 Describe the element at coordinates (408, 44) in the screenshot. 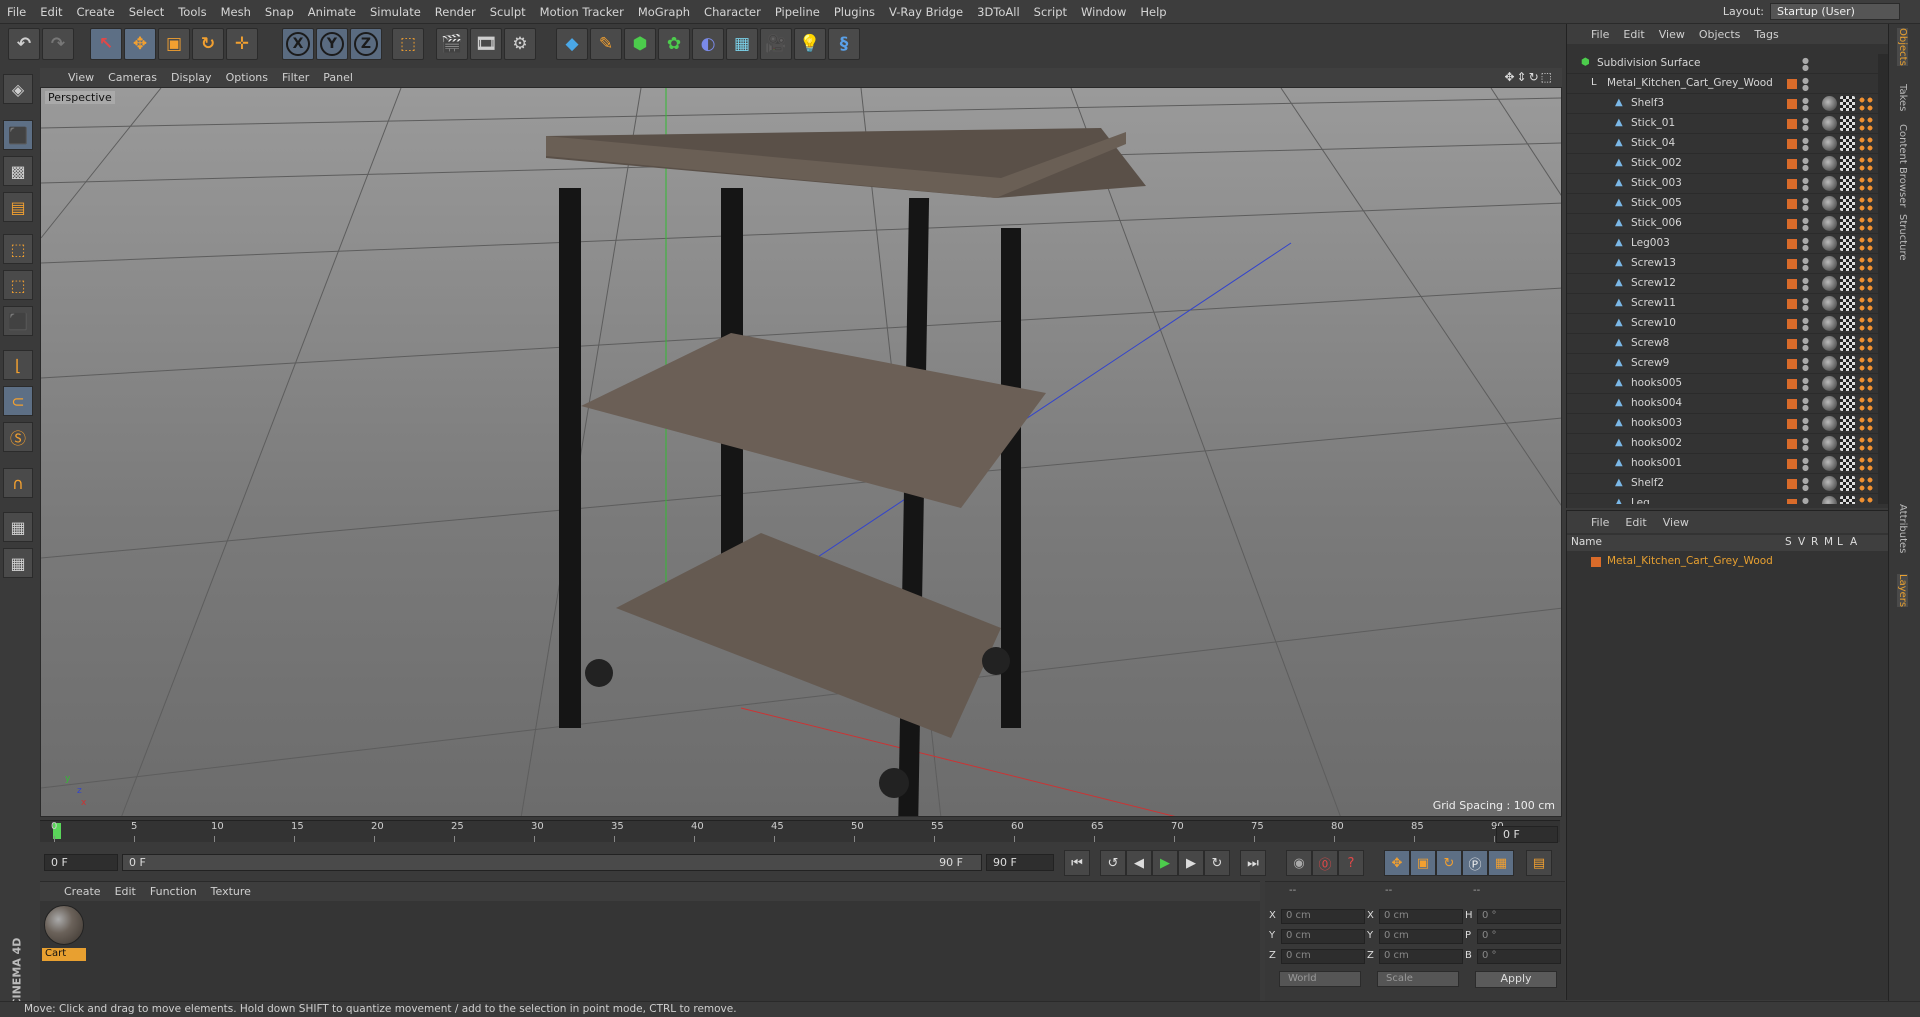

I see `coordinate-system-icon: ⬚` at that location.